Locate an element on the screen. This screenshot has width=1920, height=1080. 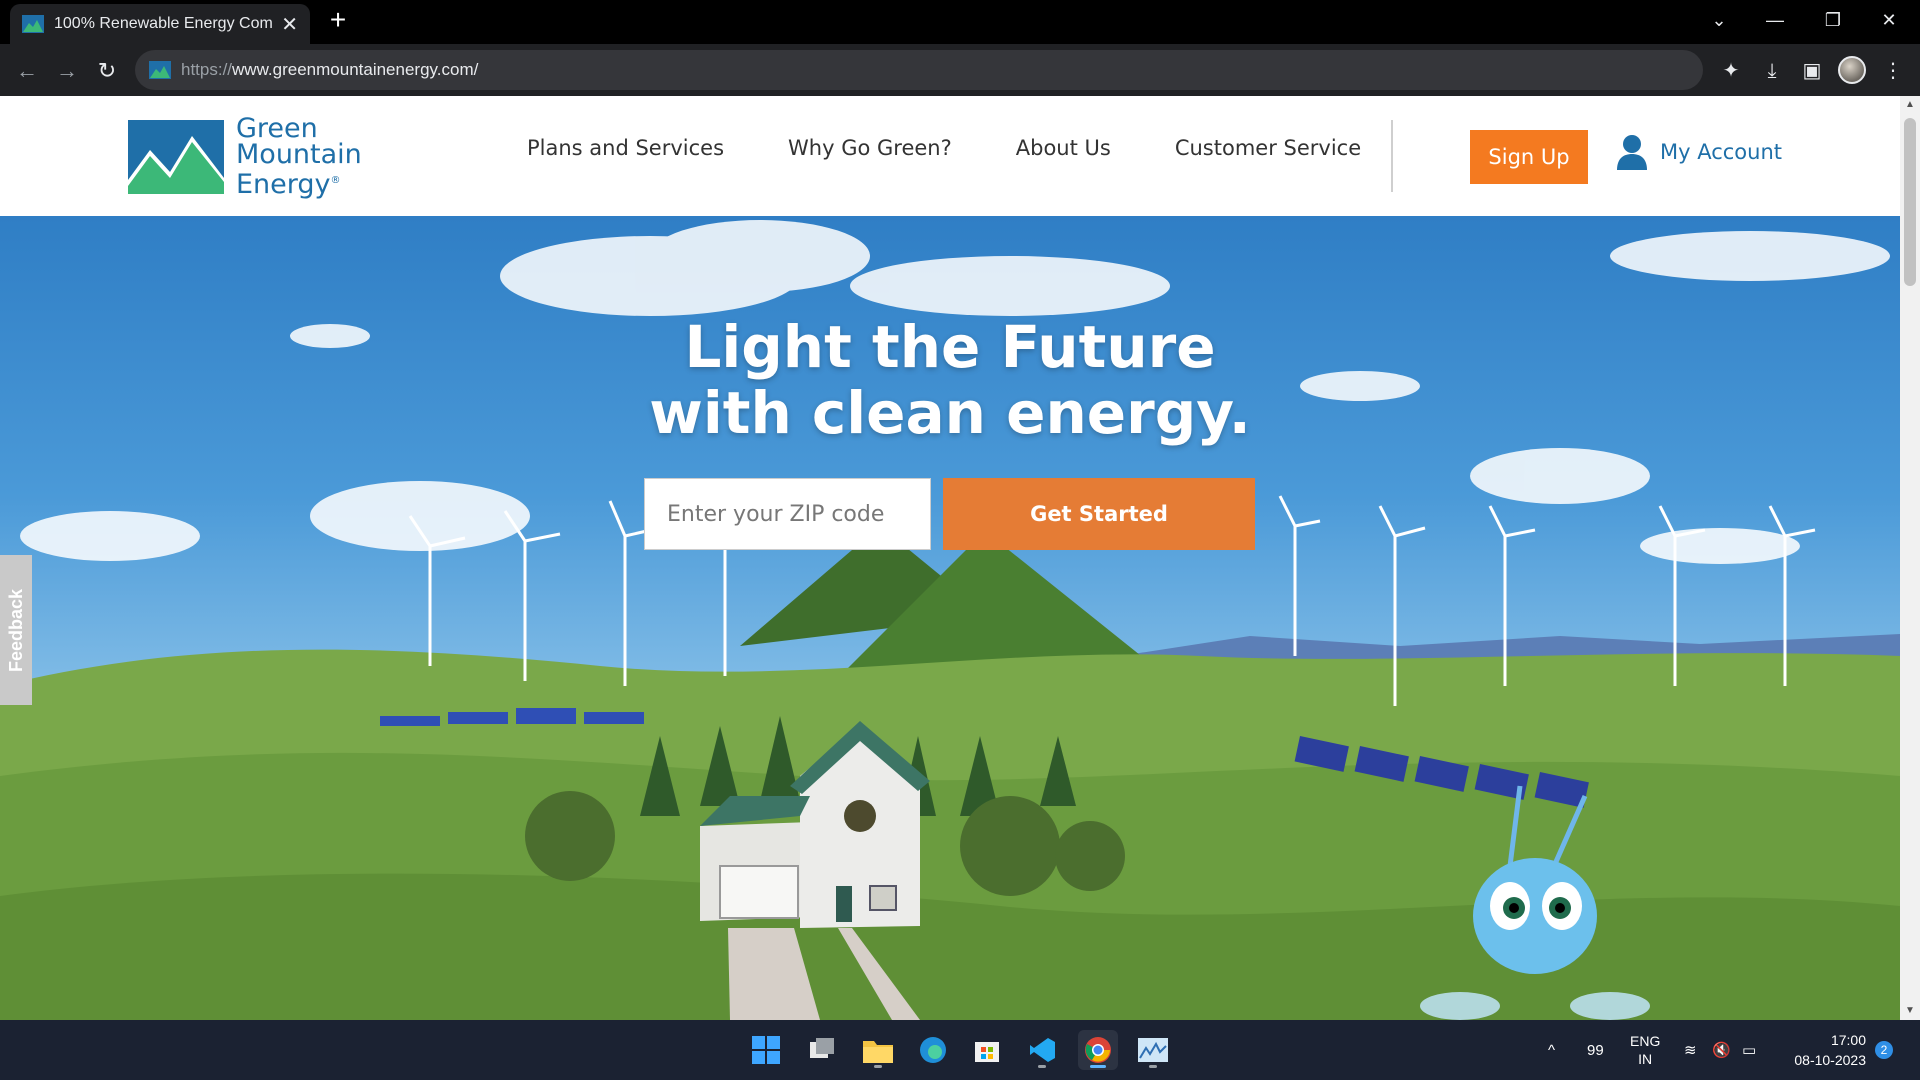
browser-tab: 100% Renewable Energy Compa ✕ is located at coordinates (160, 24).